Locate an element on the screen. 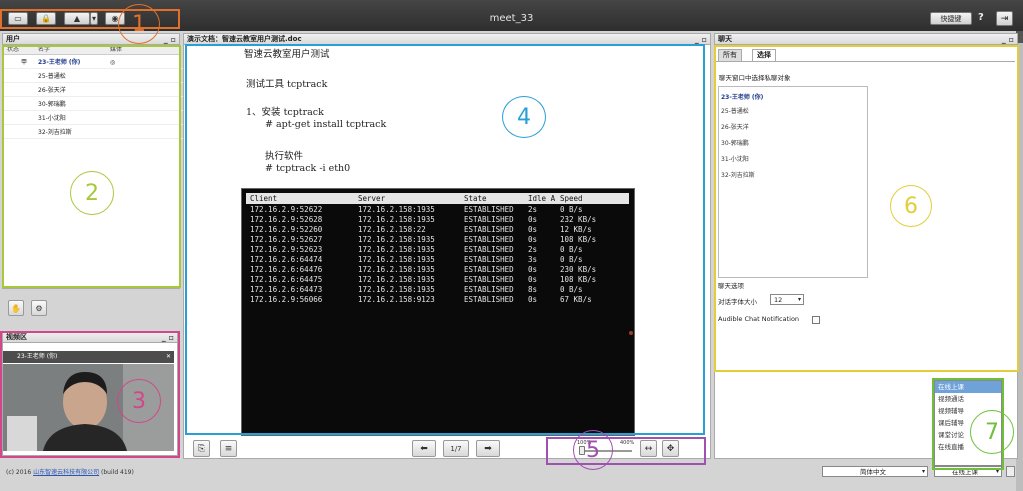 The width and height of the screenshot is (1023, 491). hotkey-button: 快捷键 is located at coordinates (951, 18).